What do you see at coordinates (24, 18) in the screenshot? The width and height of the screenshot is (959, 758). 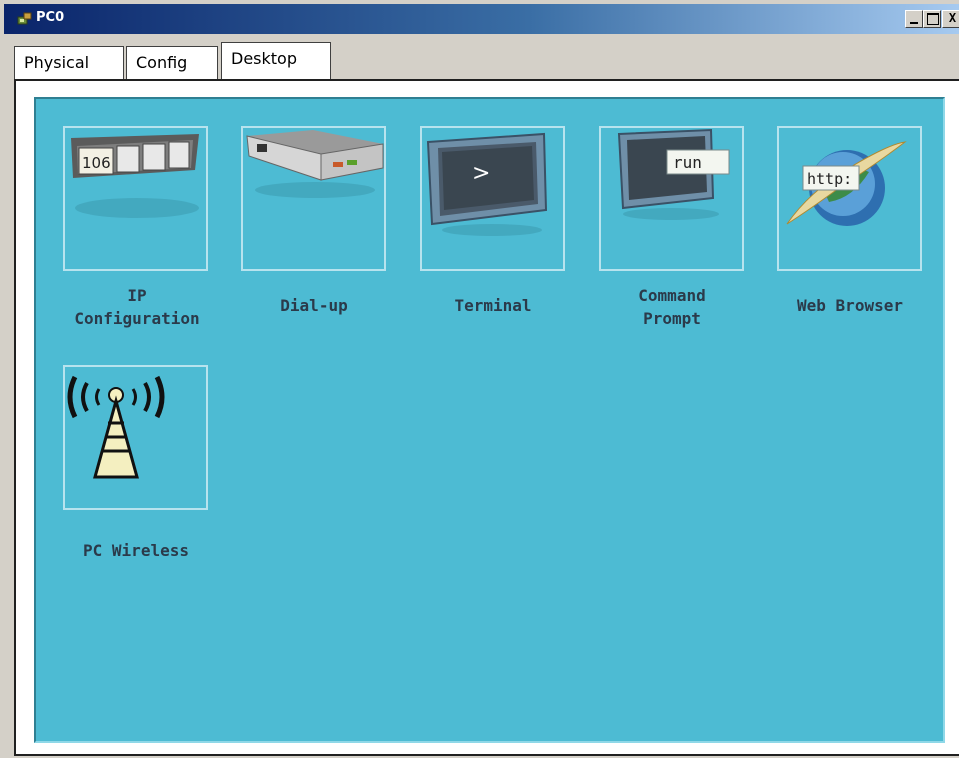 I see `packet-tracer-icon` at bounding box center [24, 18].